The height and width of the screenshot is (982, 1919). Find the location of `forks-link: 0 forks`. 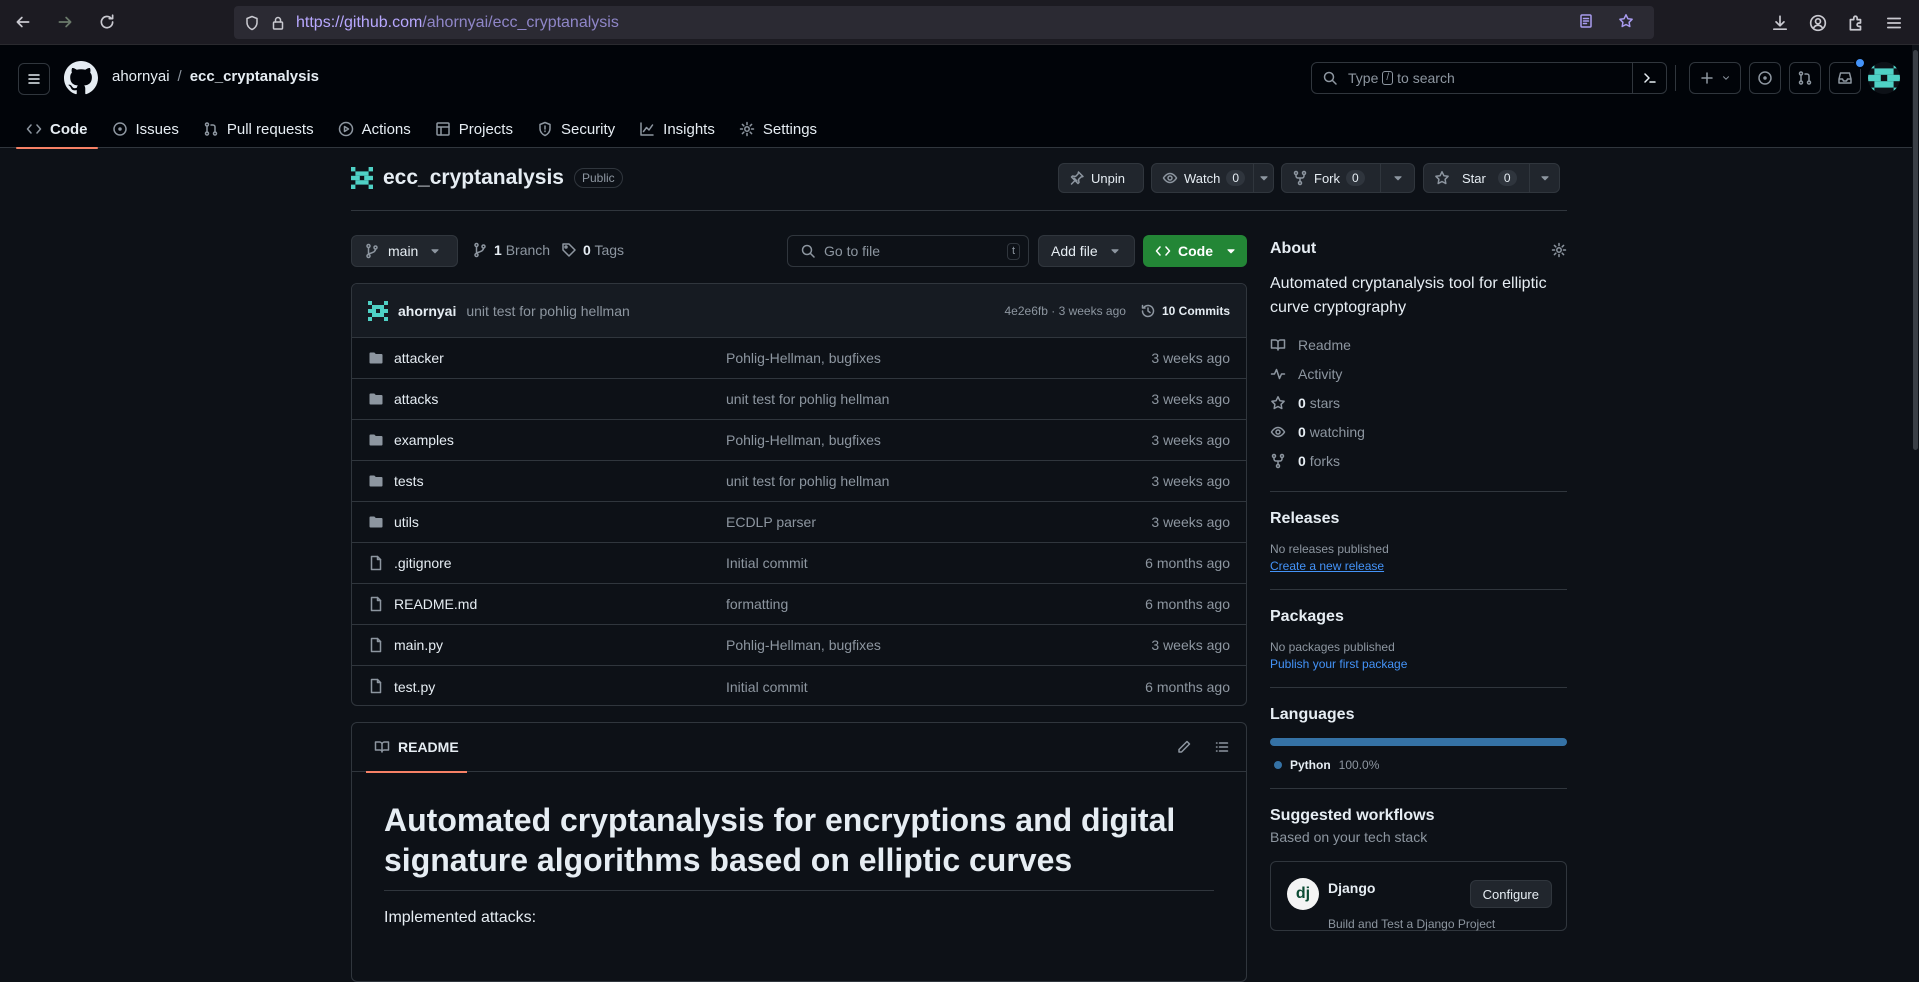

forks-link: 0 forks is located at coordinates (1418, 460).